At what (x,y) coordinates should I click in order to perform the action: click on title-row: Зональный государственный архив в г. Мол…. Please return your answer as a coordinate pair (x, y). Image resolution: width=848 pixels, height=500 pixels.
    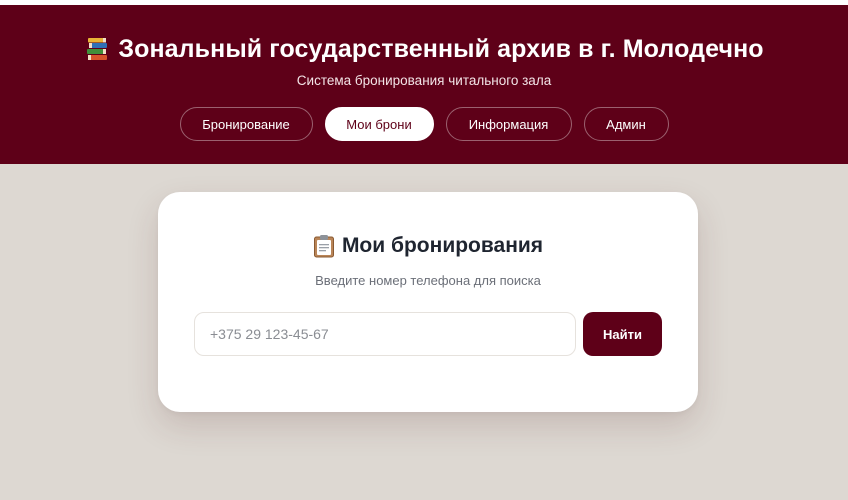
    Looking at the image, I should click on (424, 49).